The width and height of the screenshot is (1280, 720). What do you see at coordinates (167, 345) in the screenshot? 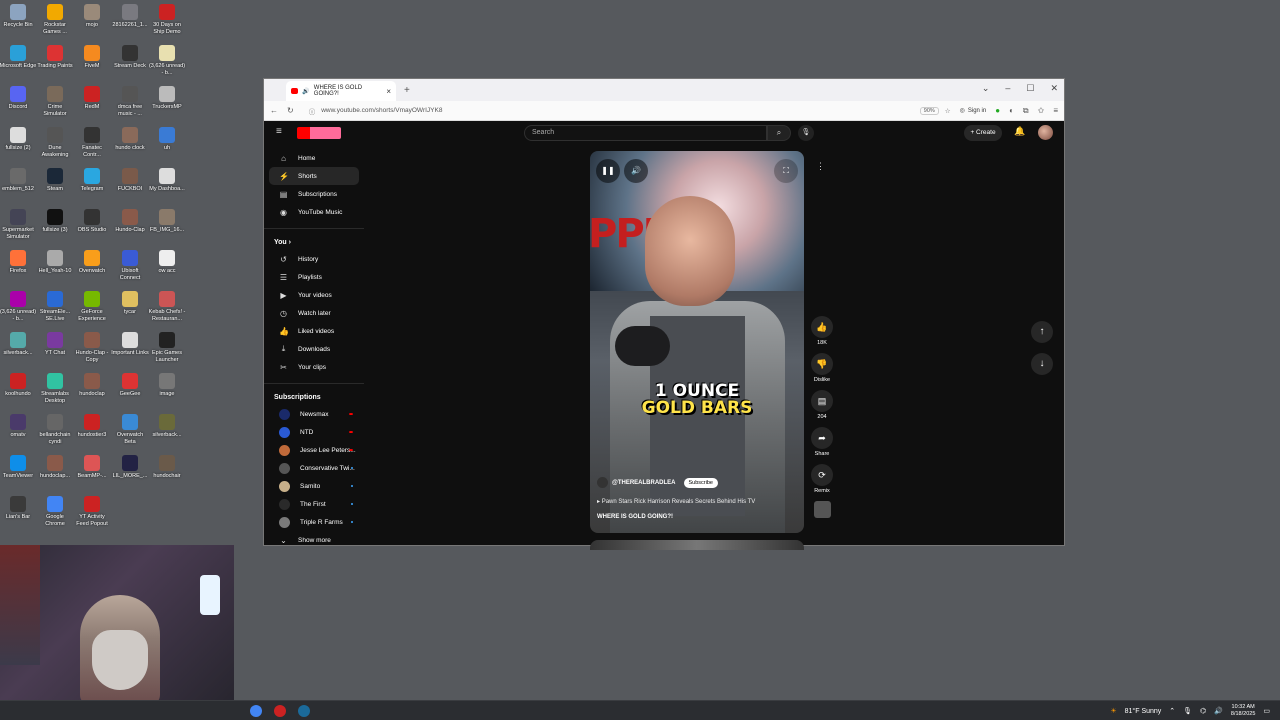
I see `desktop-icon: Epic Games Launcher` at bounding box center [167, 345].